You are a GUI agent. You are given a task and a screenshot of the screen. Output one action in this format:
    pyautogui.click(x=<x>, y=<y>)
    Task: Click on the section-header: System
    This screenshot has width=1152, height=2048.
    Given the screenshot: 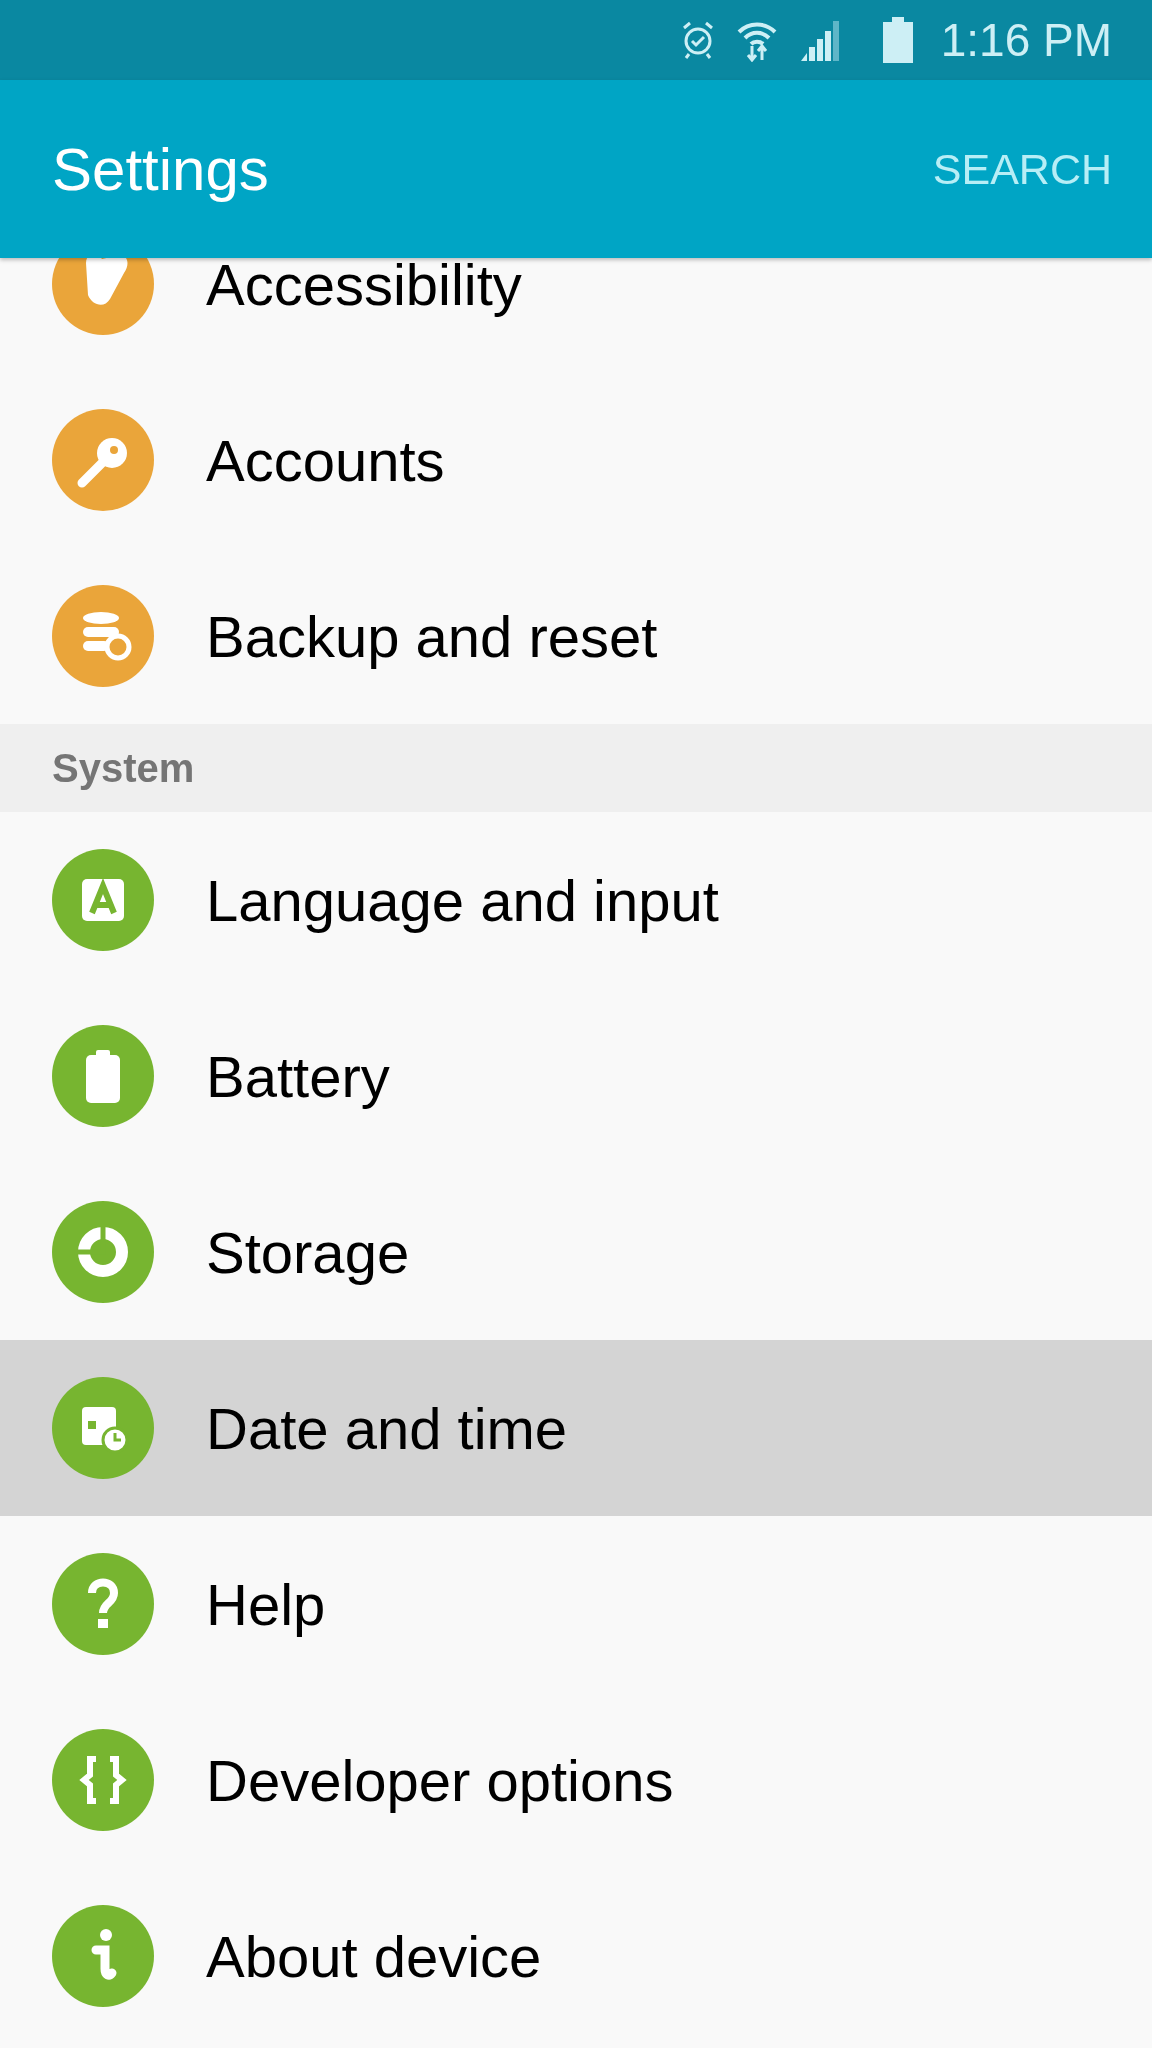 What is the action you would take?
    pyautogui.click(x=123, y=768)
    